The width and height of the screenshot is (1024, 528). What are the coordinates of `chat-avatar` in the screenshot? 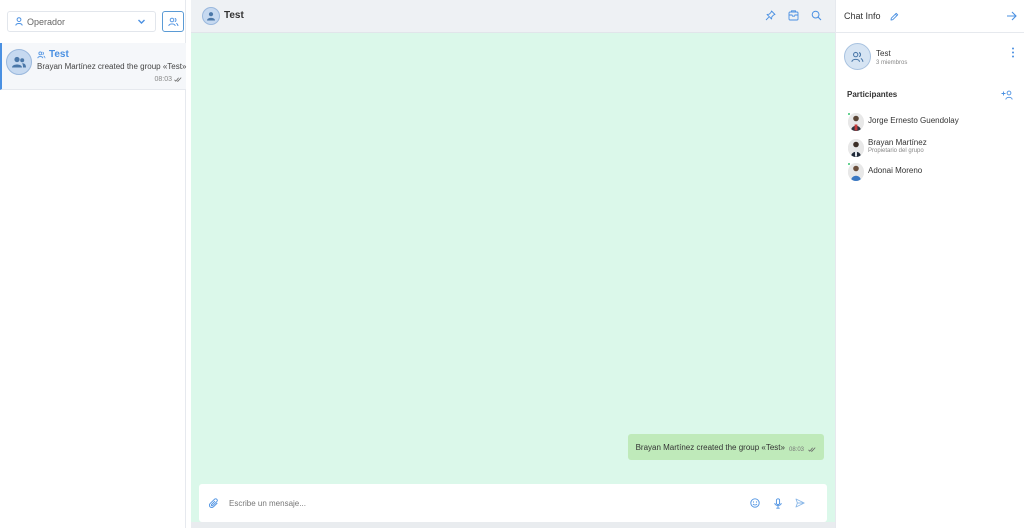 It's located at (211, 16).